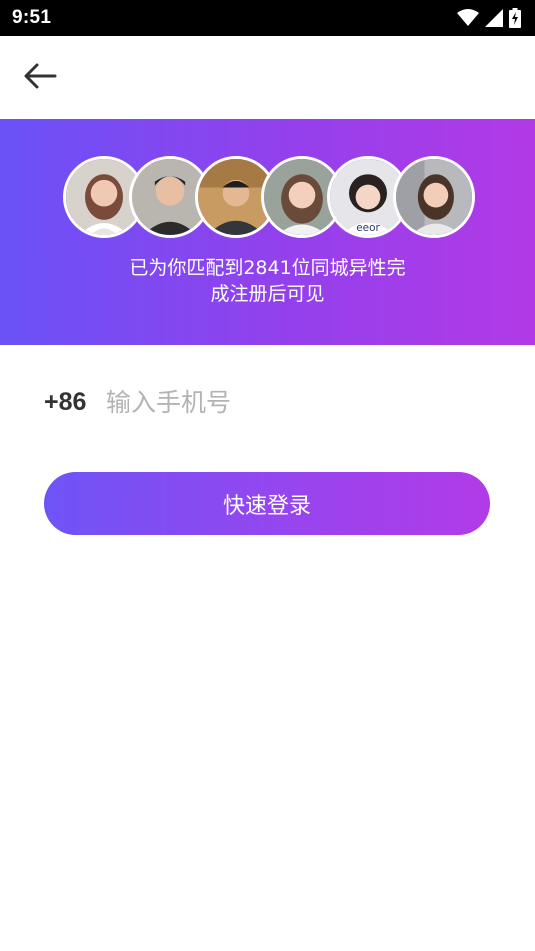 Image resolution: width=535 pixels, height=951 pixels. Describe the element at coordinates (434, 197) in the screenshot. I see `avatar` at that location.